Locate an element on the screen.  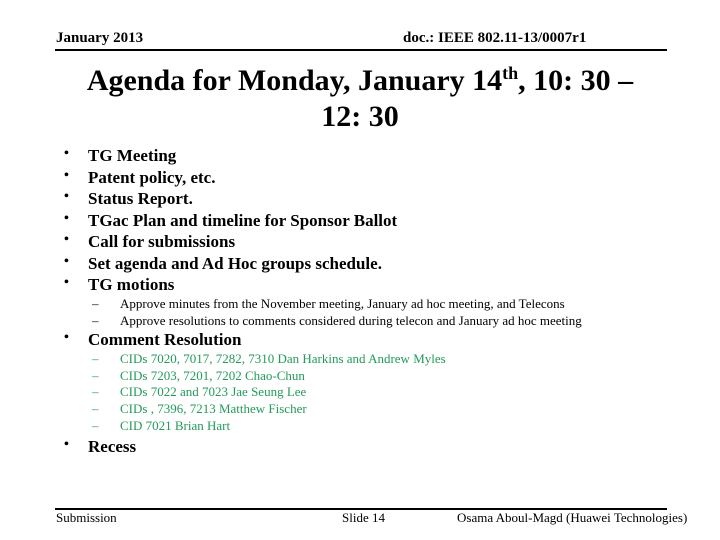
footer-author: Osama Aboul-Magd (Huawei Technologies) is located at coordinates (572, 517).